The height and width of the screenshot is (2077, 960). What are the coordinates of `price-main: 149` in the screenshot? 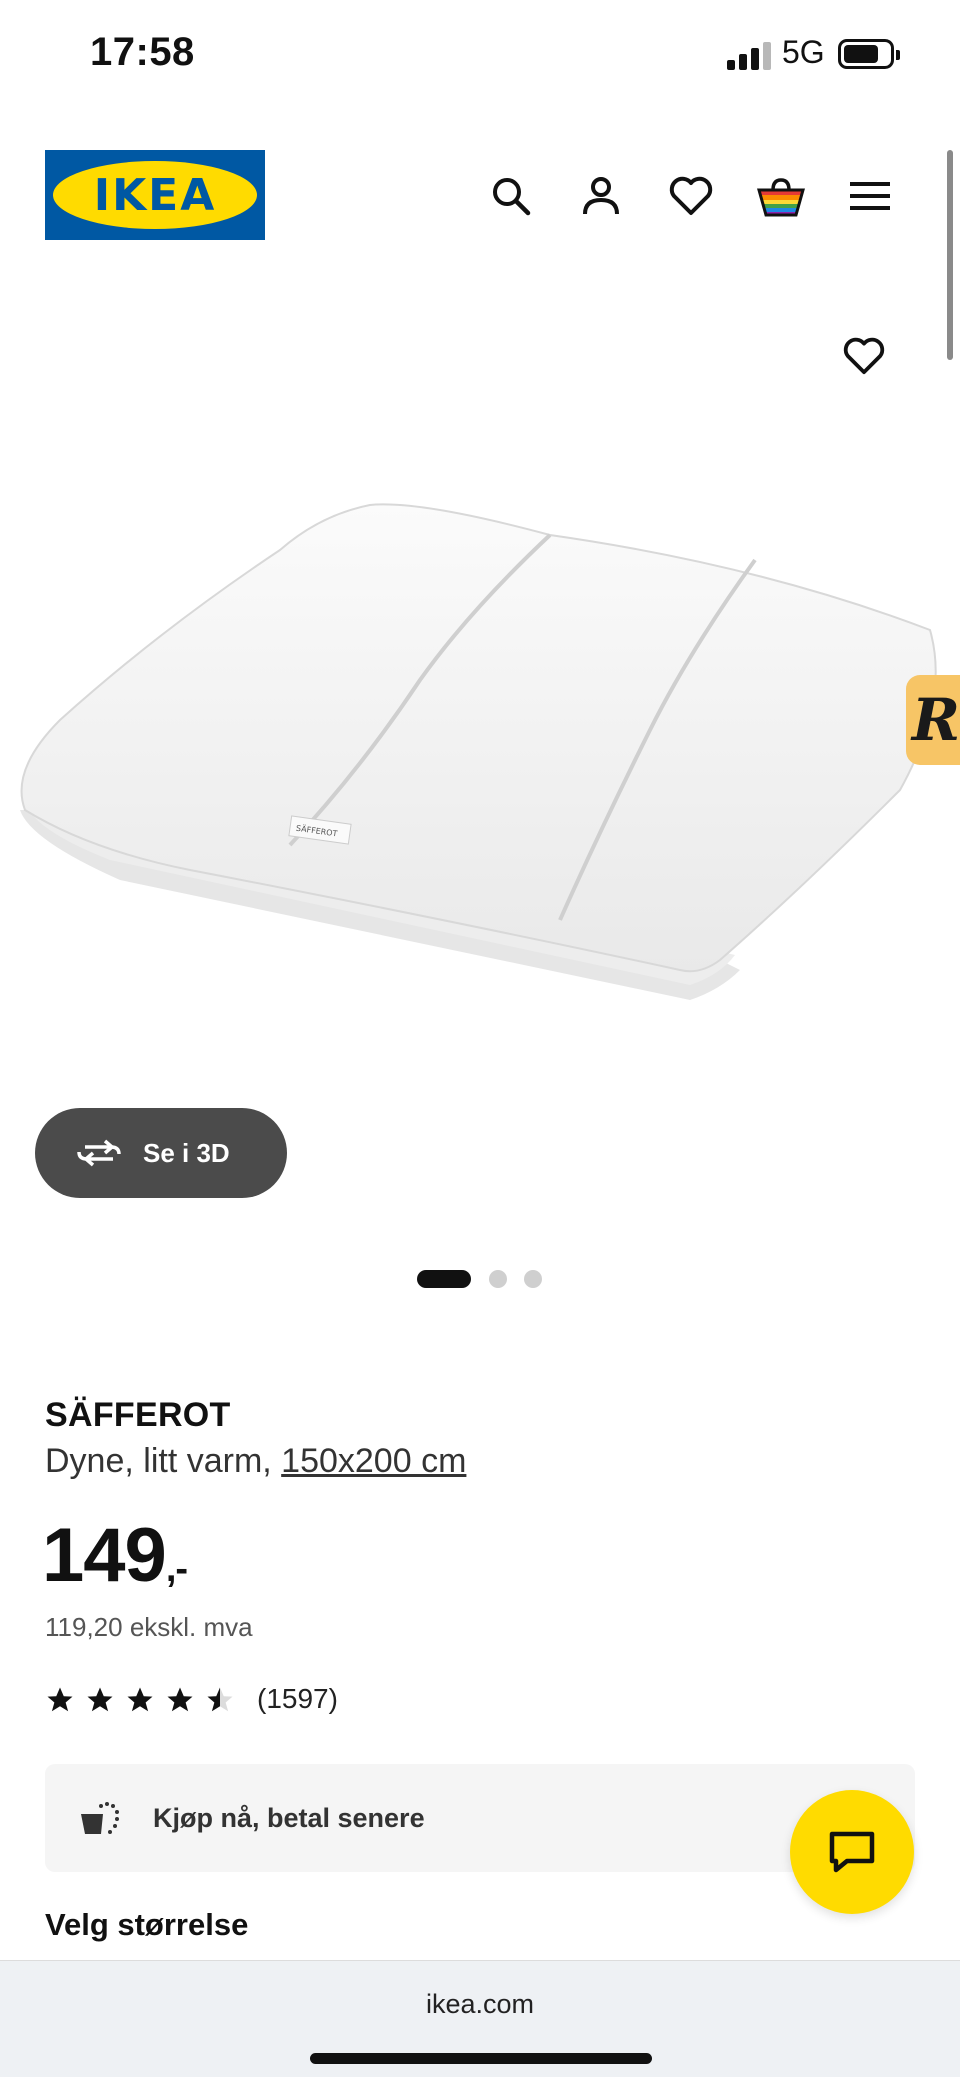 It's located at (104, 1555).